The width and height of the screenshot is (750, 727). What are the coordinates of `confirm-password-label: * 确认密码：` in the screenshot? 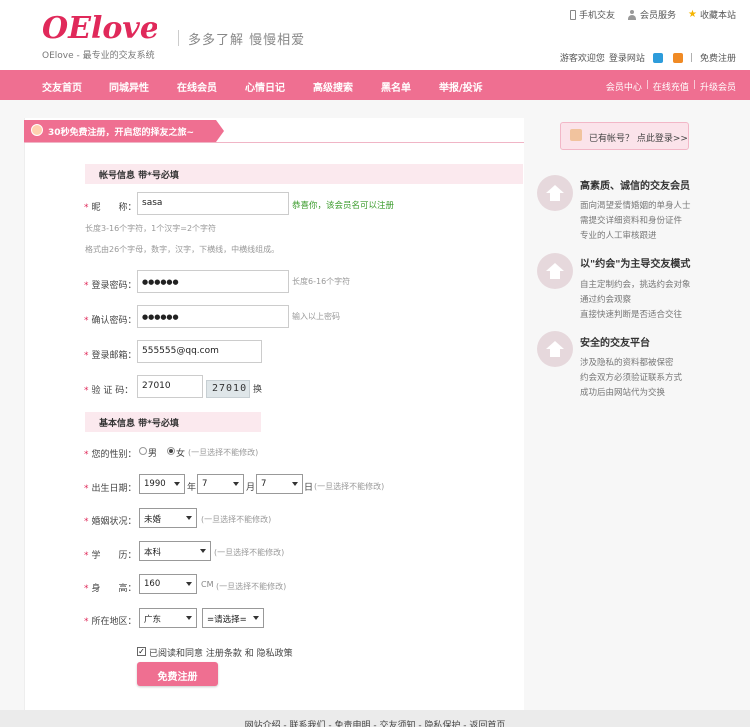 It's located at (110, 321).